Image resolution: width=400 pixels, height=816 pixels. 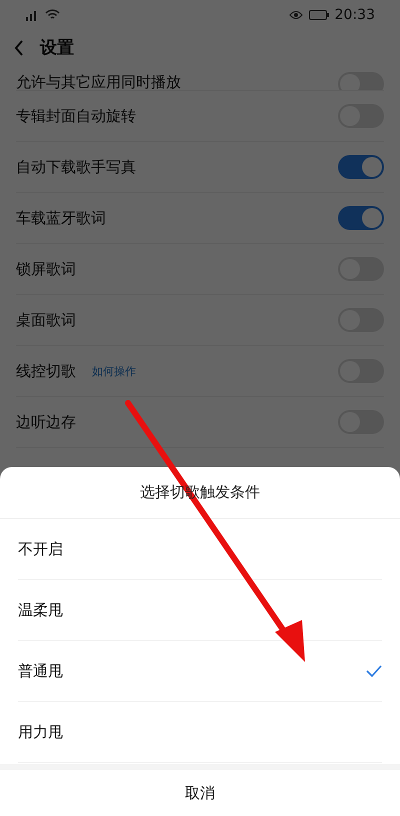 What do you see at coordinates (19, 48) in the screenshot?
I see `back-icon` at bounding box center [19, 48].